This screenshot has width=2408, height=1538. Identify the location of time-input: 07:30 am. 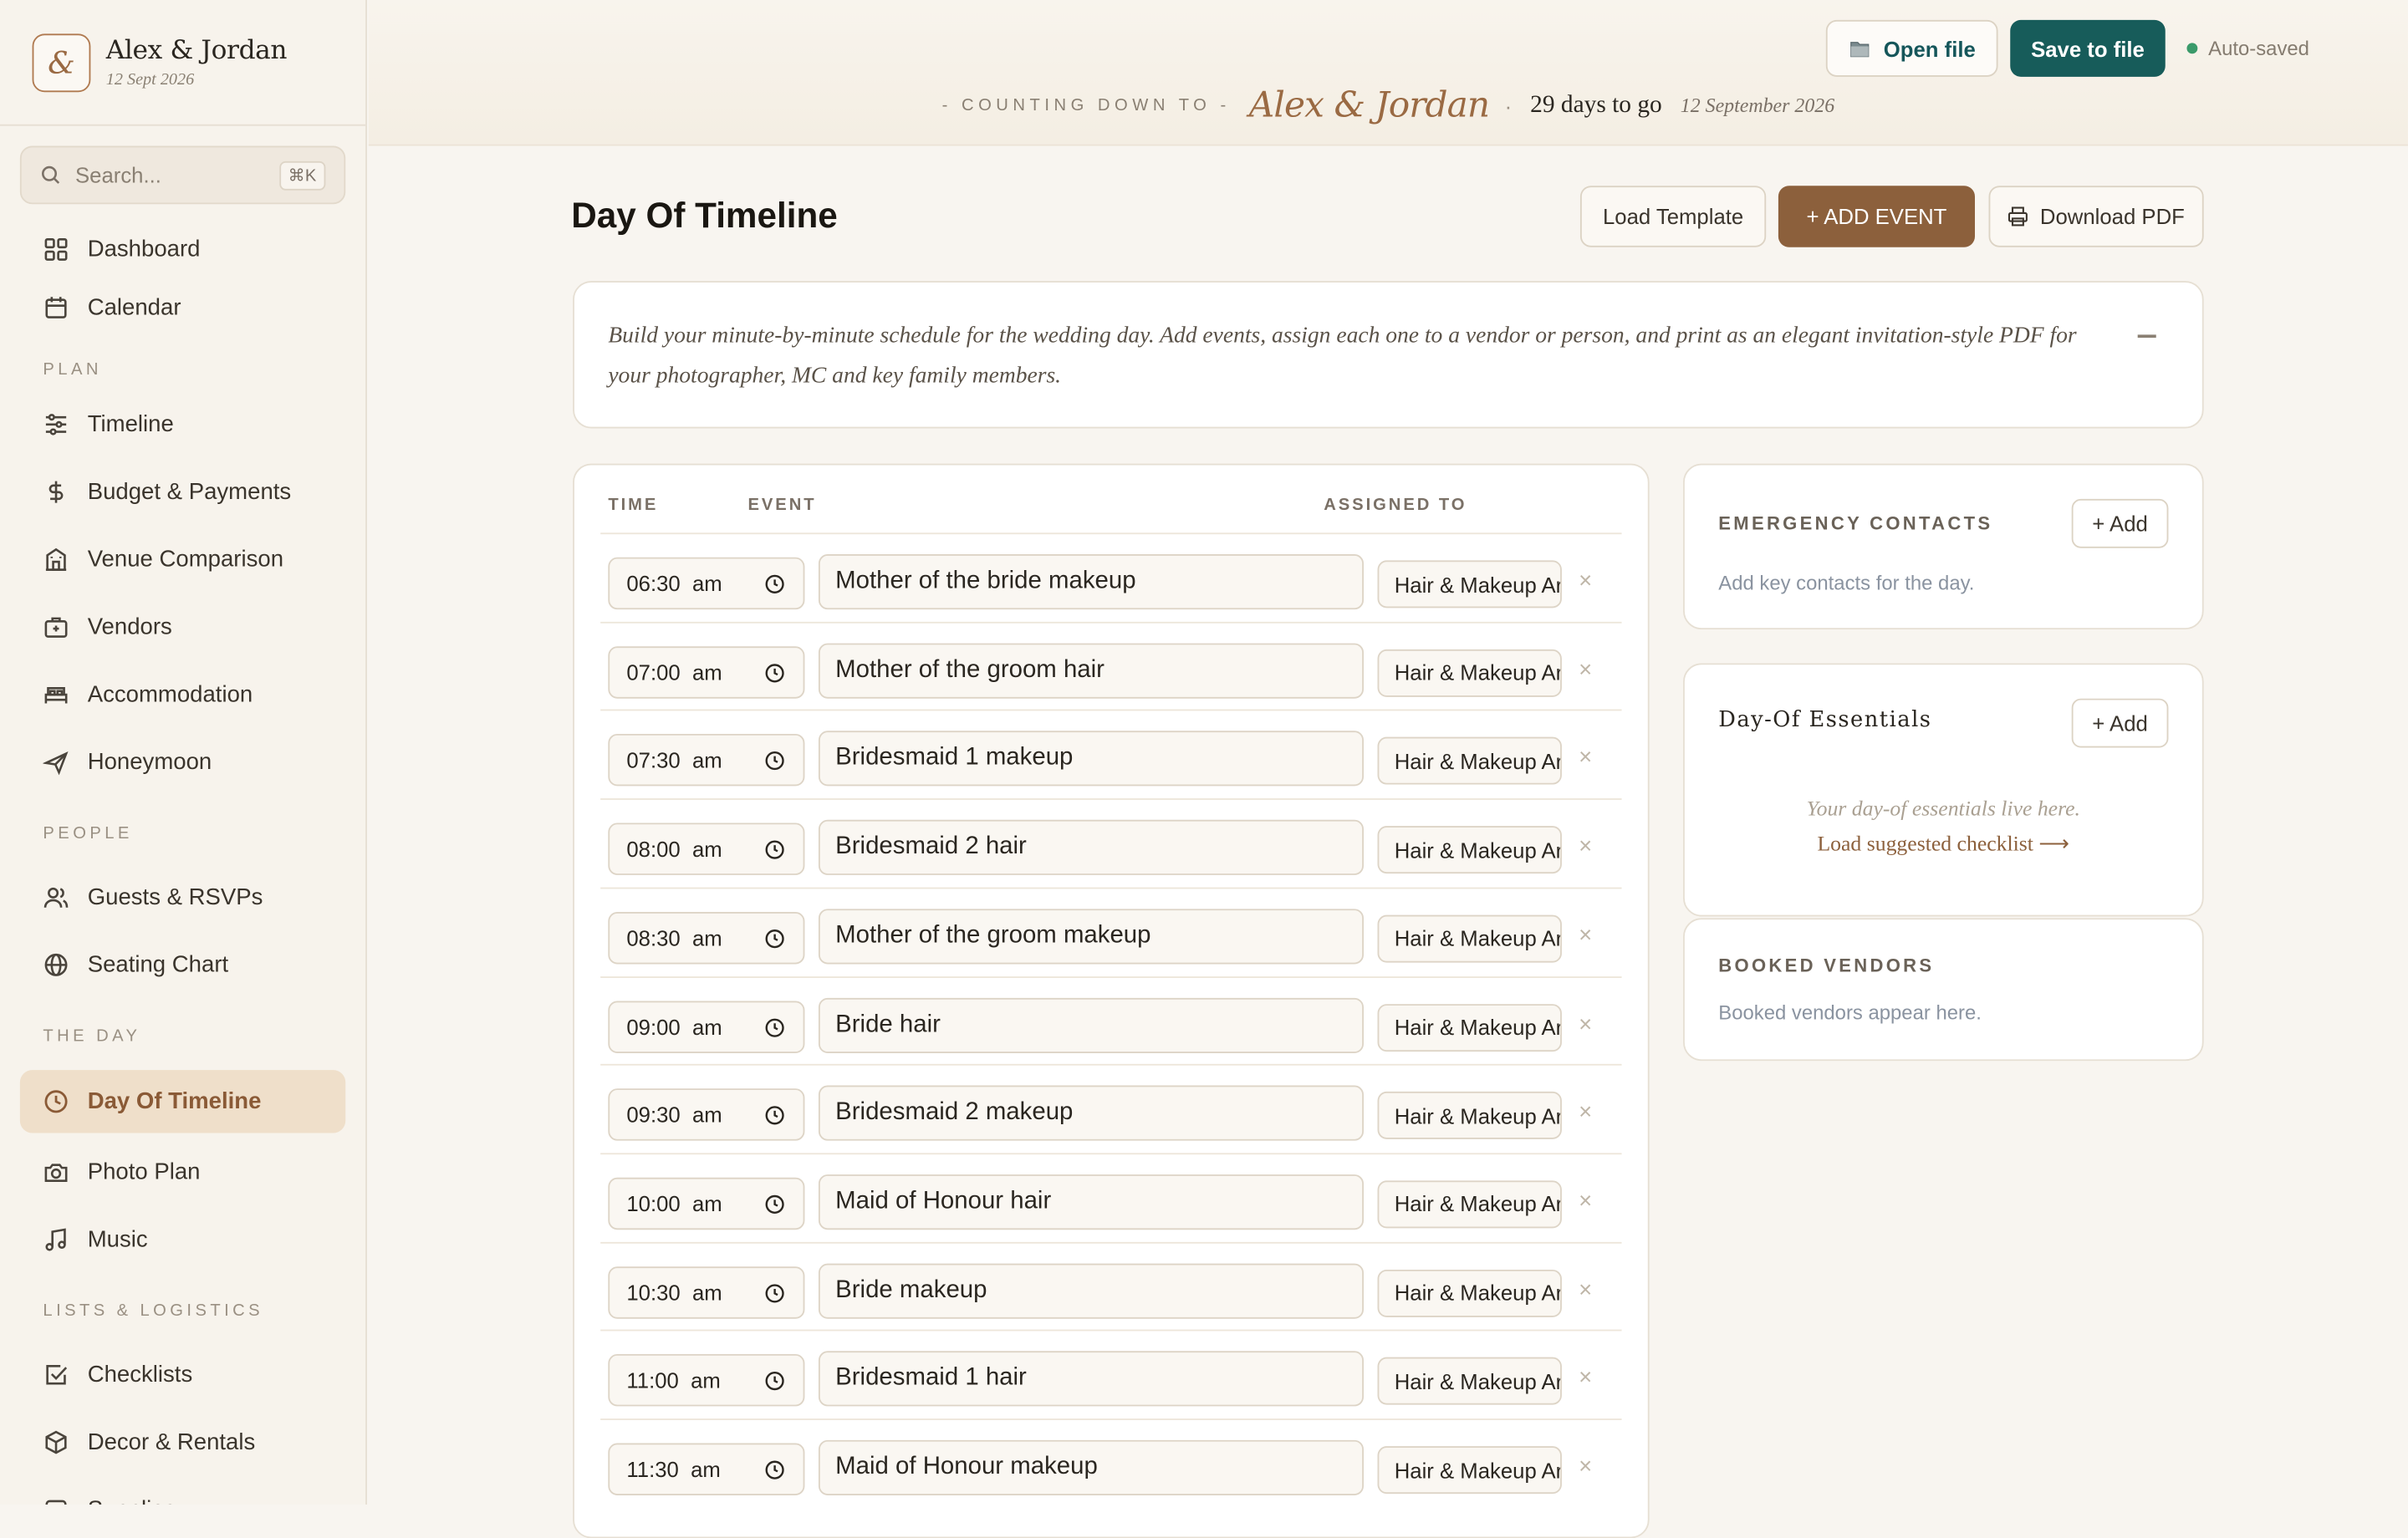
(706, 761).